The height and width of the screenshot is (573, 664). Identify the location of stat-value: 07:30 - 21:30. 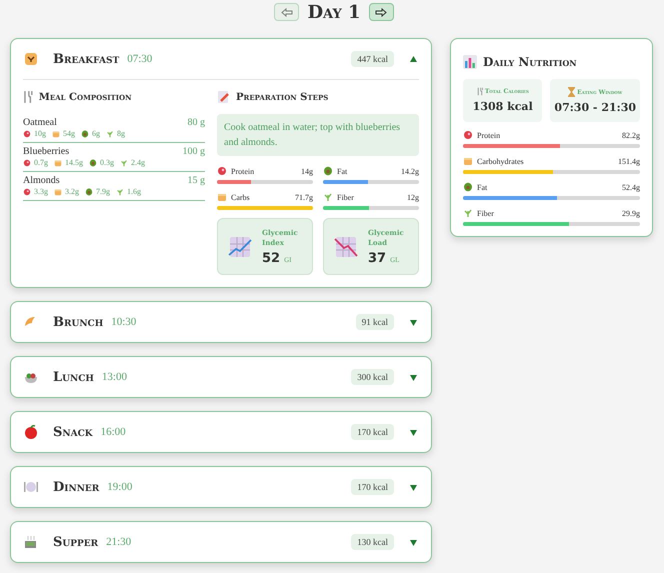
(595, 107).